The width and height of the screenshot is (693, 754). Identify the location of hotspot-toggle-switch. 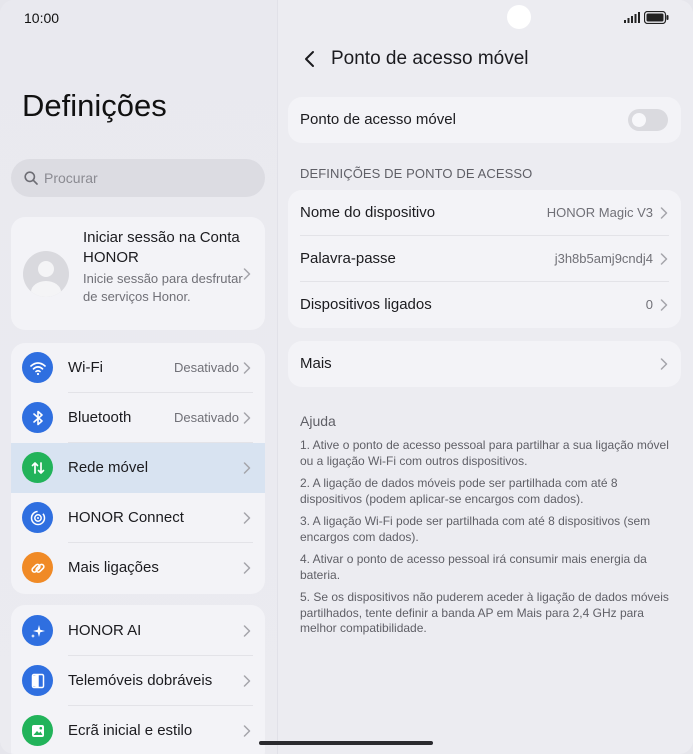
(648, 120).